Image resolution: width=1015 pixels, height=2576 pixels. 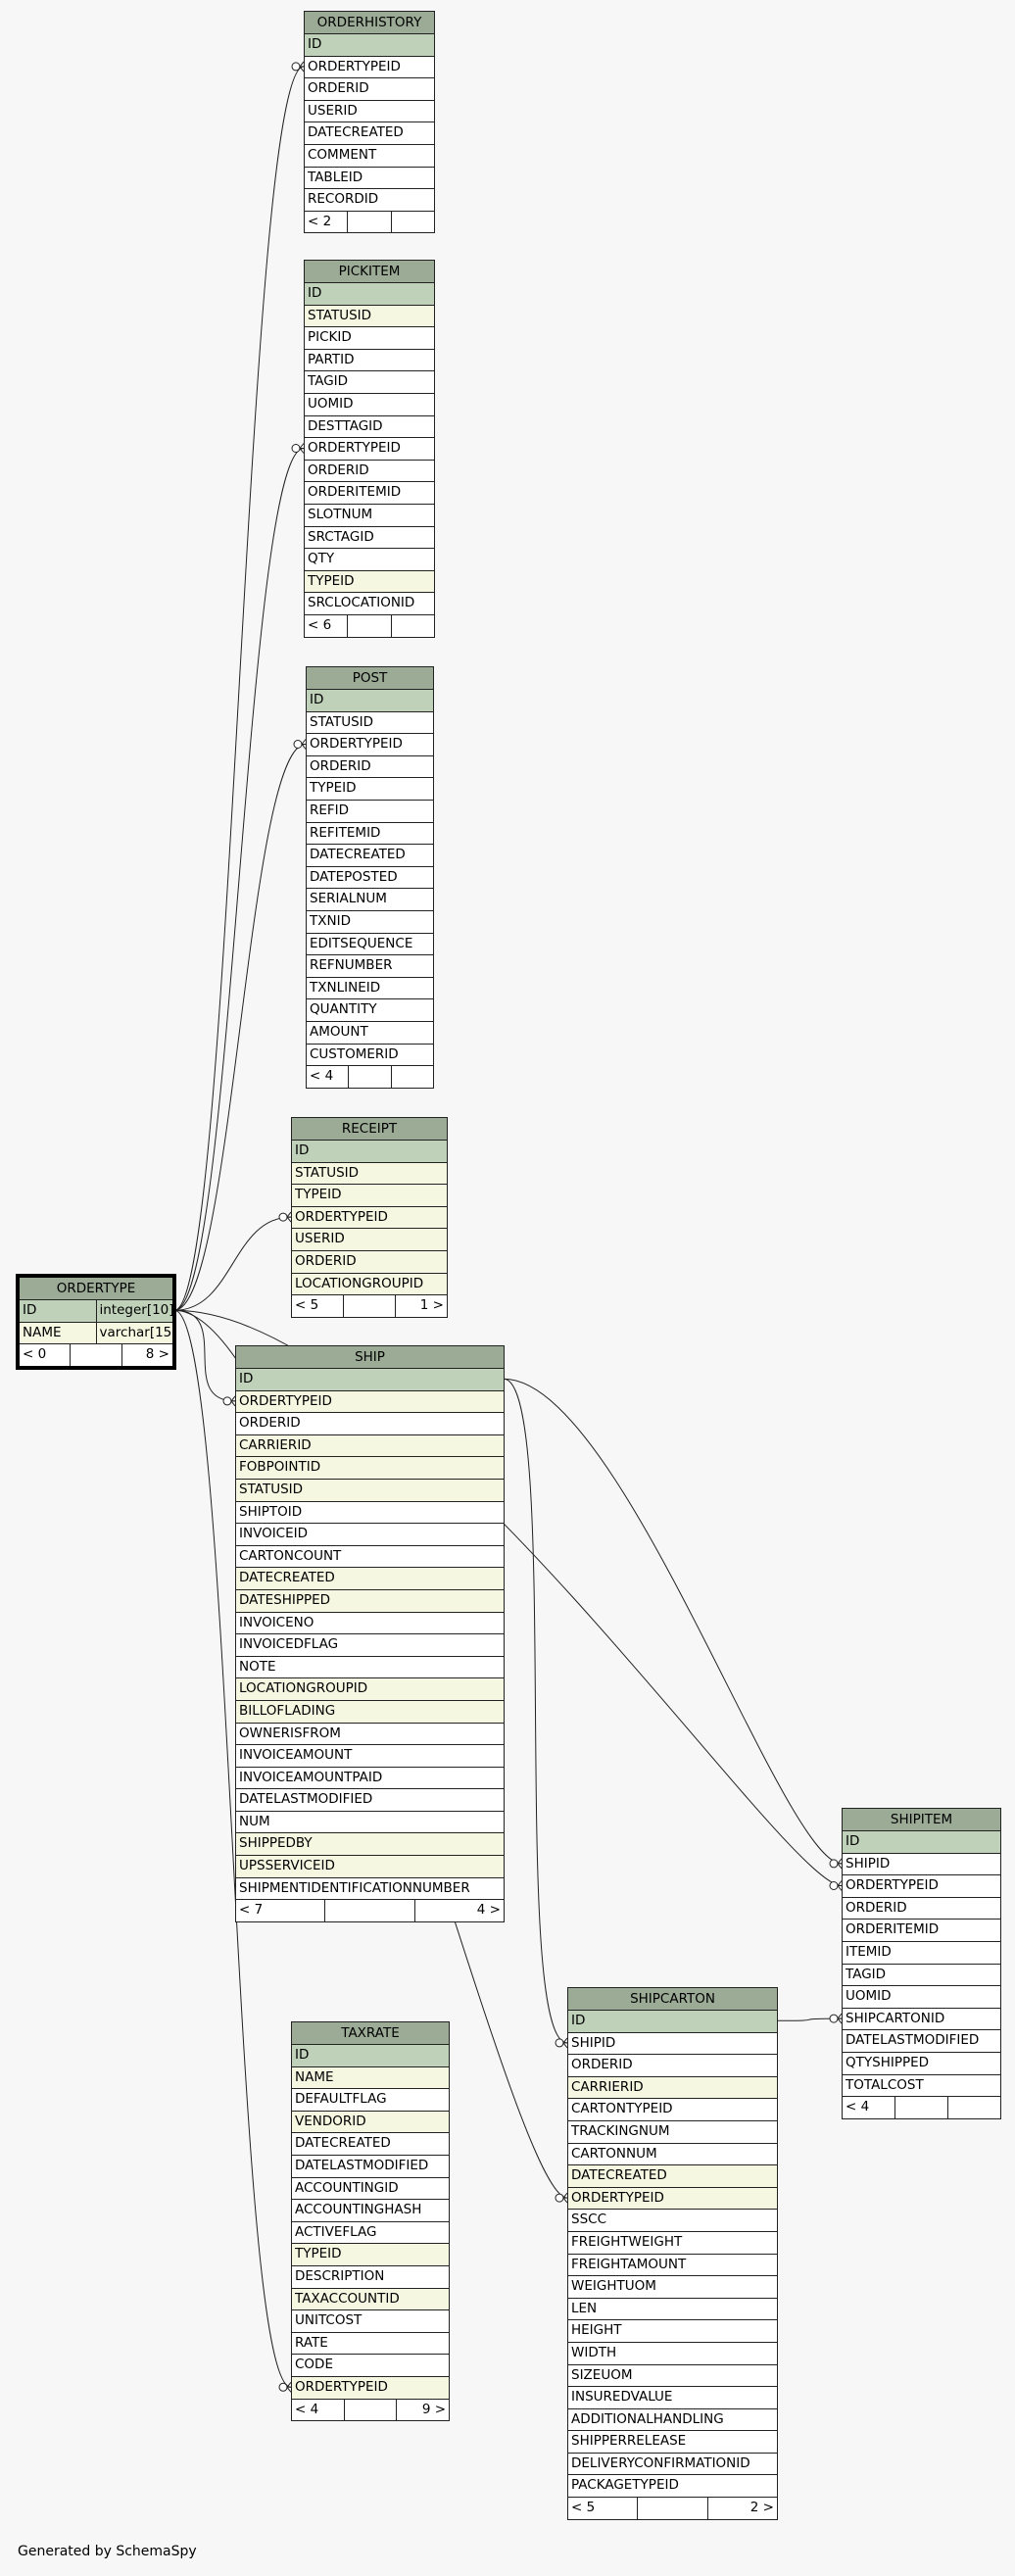 I want to click on column-description: DESCRIPTION, so click(x=371, y=2277).